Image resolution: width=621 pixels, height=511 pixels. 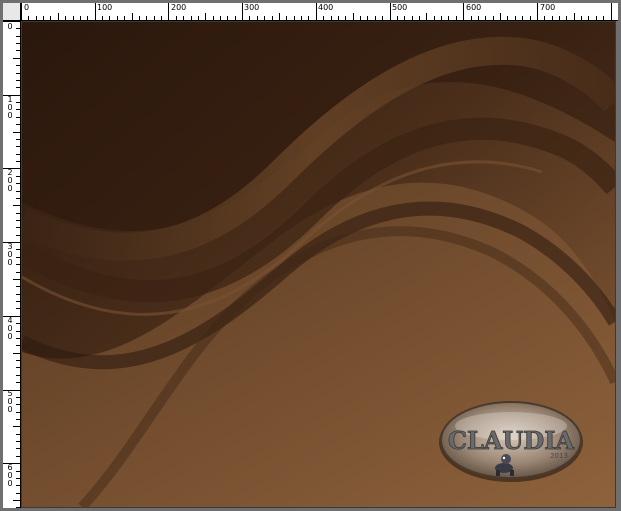 I want to click on vertical-ruler: 0 100 200 300 400 500 600, so click(x=12, y=264).